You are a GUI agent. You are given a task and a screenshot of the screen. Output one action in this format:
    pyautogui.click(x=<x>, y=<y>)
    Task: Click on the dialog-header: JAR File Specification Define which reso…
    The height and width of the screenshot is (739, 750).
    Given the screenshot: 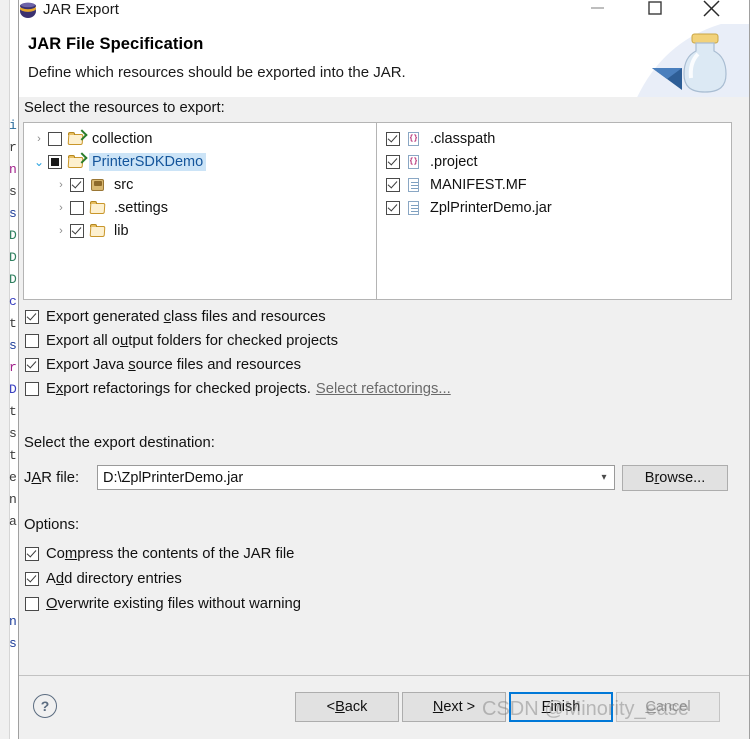 What is the action you would take?
    pyautogui.click(x=384, y=61)
    